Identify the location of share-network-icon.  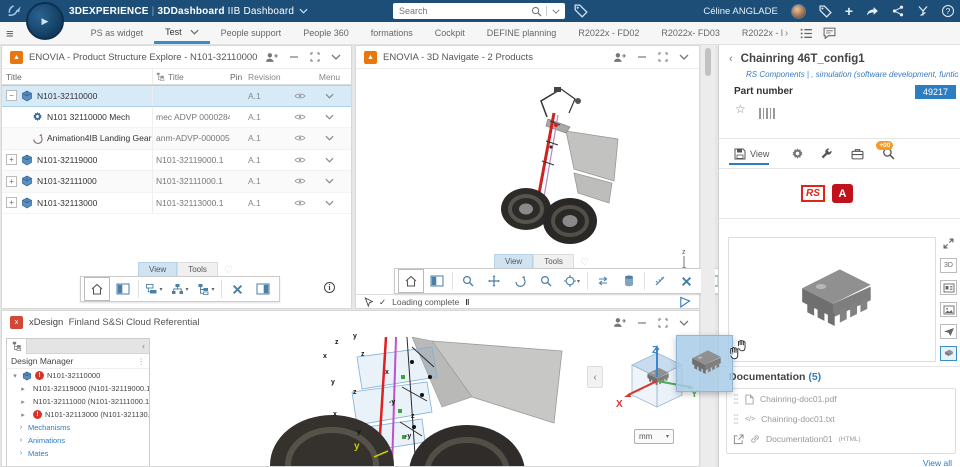
(898, 11).